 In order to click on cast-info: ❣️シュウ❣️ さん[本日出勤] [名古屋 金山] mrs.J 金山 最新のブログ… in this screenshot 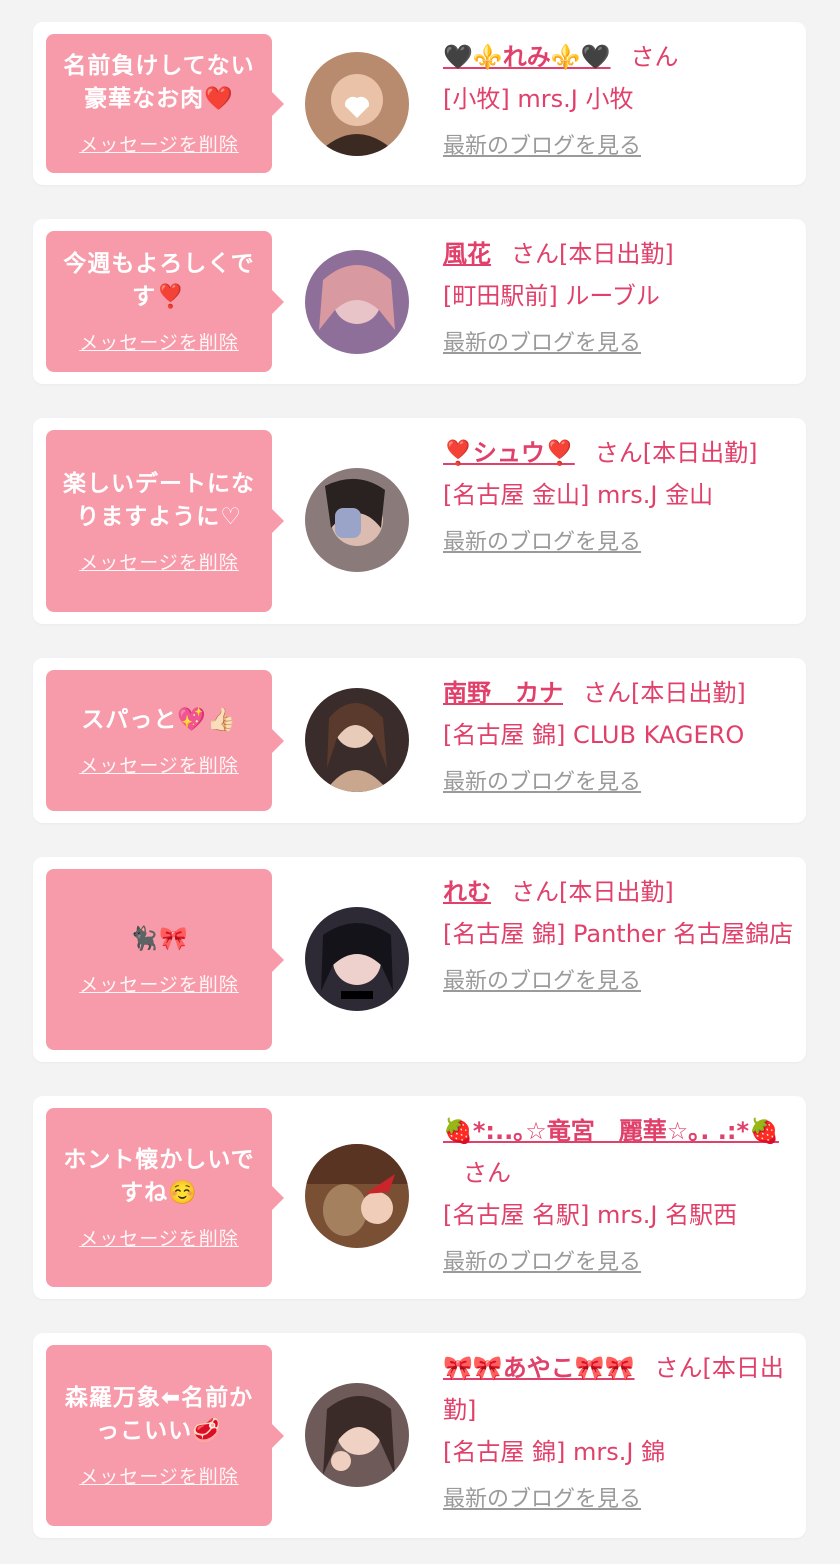, I will do `click(618, 498)`.